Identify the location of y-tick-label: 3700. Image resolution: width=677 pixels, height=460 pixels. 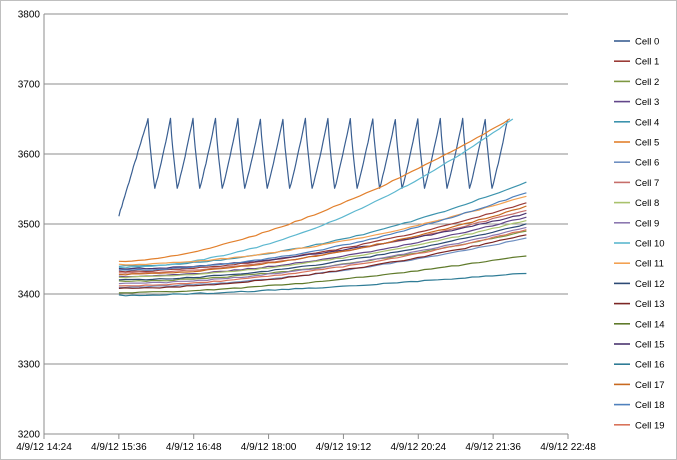
(29, 85).